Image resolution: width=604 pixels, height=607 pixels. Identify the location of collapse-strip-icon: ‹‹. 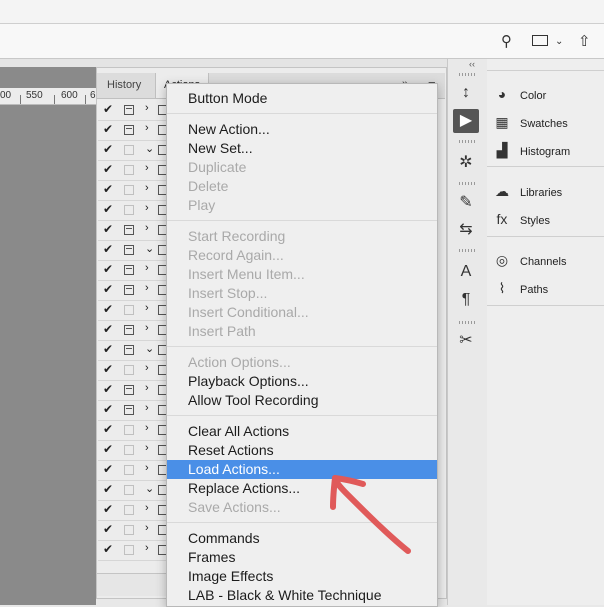
(472, 64).